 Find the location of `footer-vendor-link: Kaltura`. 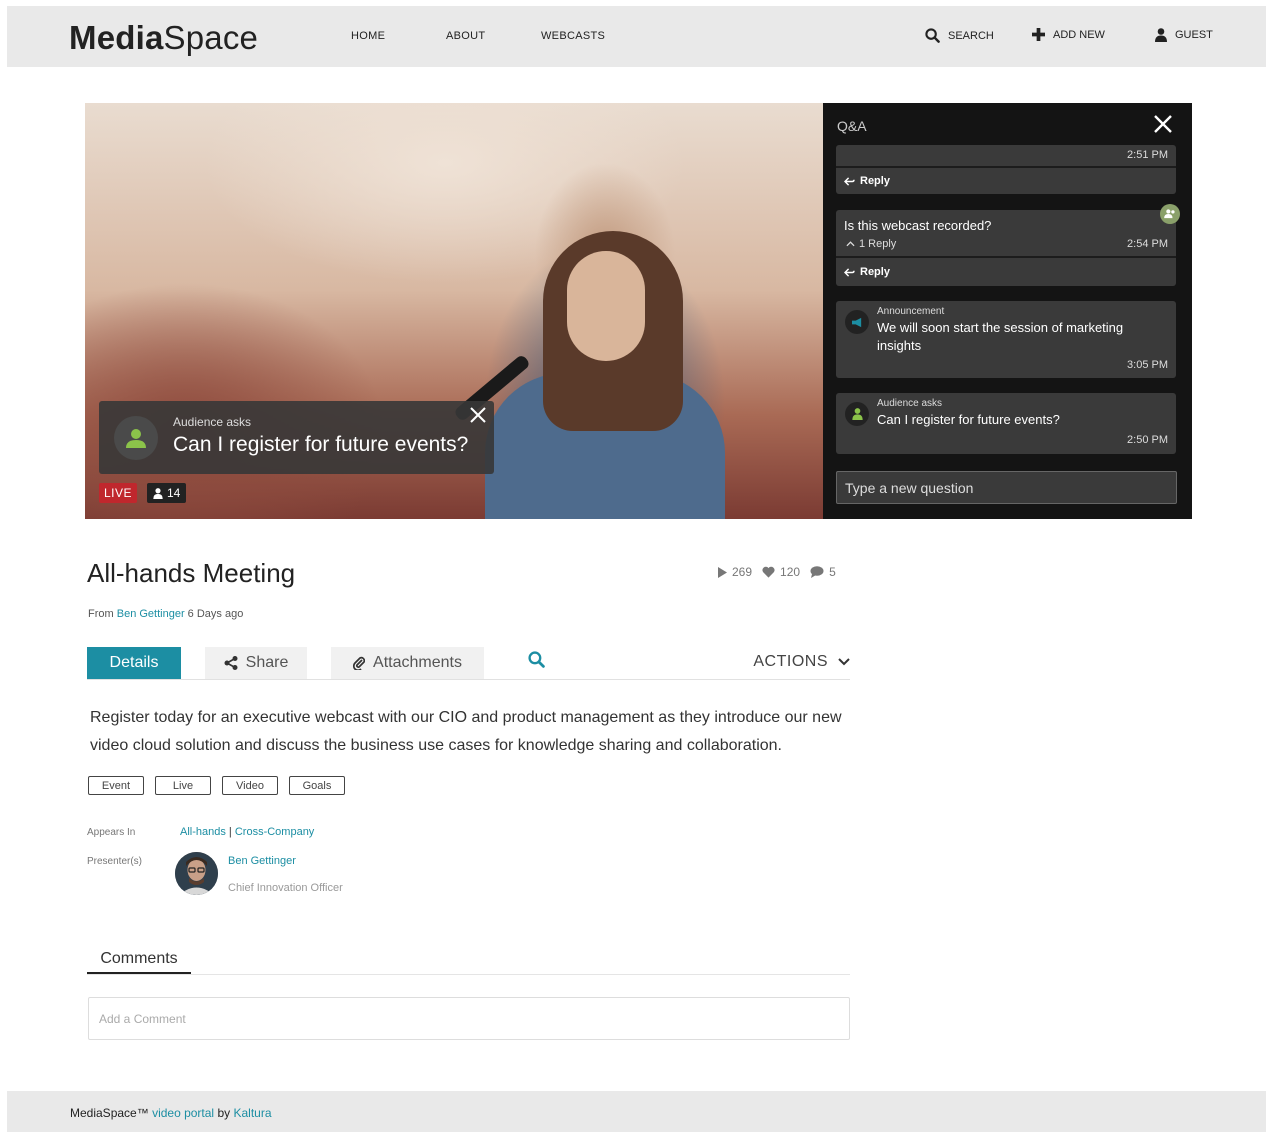

footer-vendor-link: Kaltura is located at coordinates (252, 1113).